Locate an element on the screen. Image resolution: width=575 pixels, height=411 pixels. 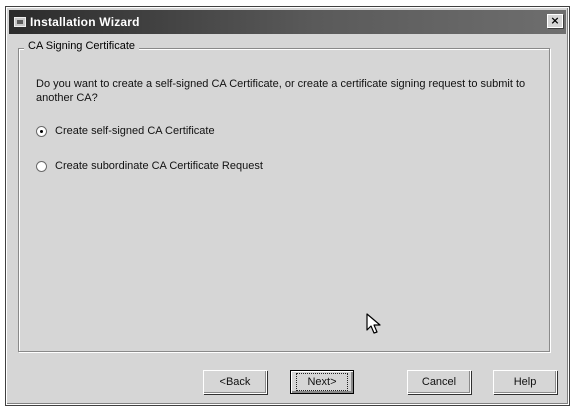
back-button: <Back is located at coordinates (235, 382).